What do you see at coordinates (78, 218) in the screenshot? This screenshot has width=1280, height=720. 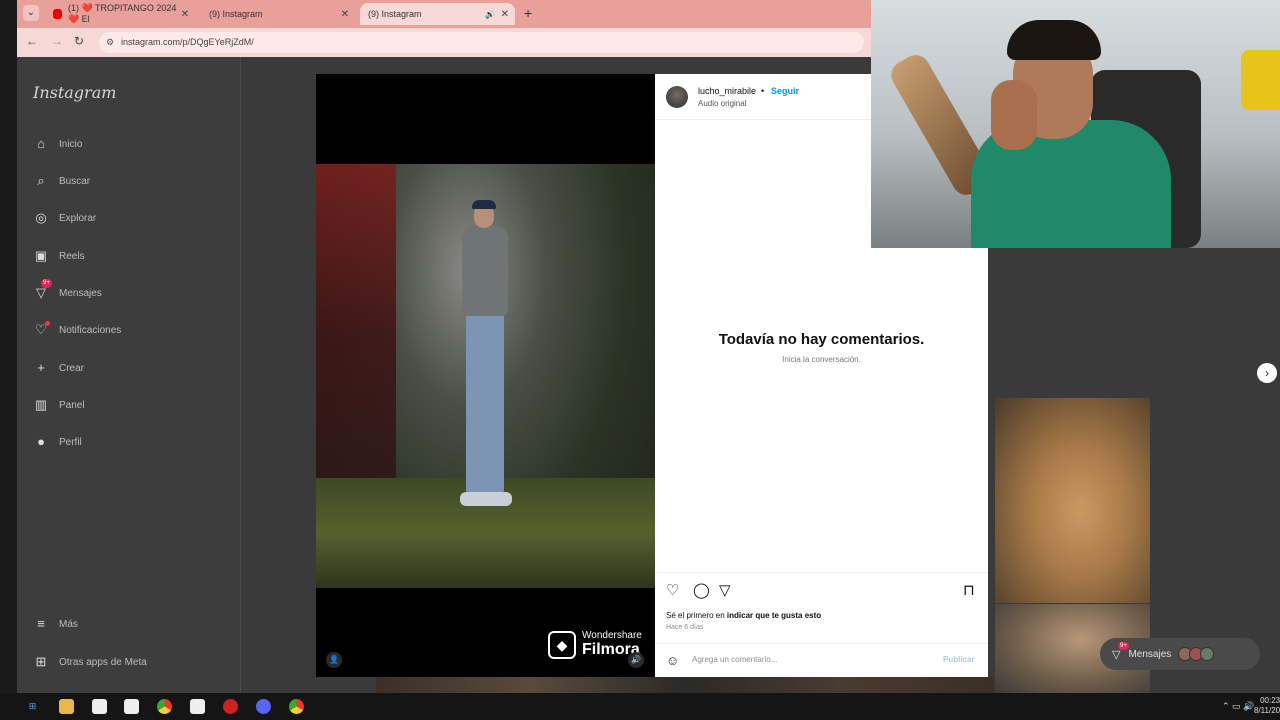 I see `sidebar-item-label: Explorar` at bounding box center [78, 218].